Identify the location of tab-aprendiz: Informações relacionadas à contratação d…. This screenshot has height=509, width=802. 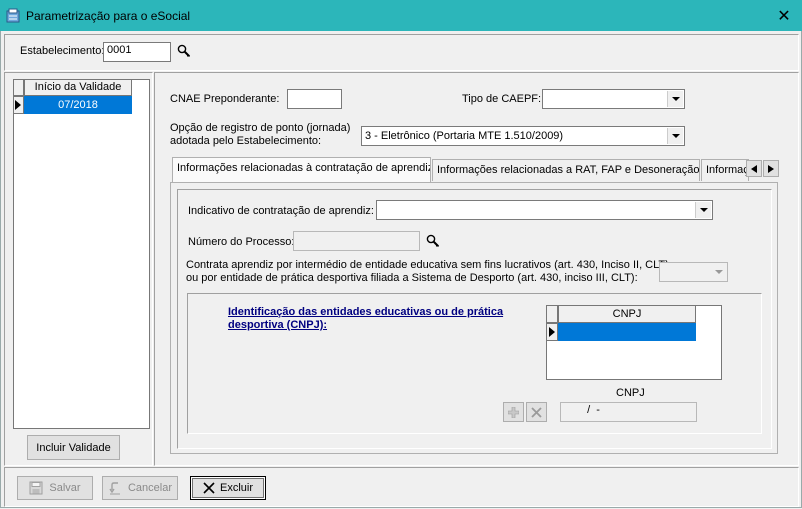
(301, 170).